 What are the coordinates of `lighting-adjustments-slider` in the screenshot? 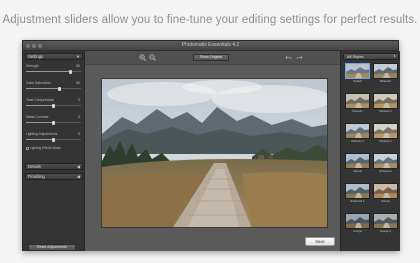 It's located at (53, 139).